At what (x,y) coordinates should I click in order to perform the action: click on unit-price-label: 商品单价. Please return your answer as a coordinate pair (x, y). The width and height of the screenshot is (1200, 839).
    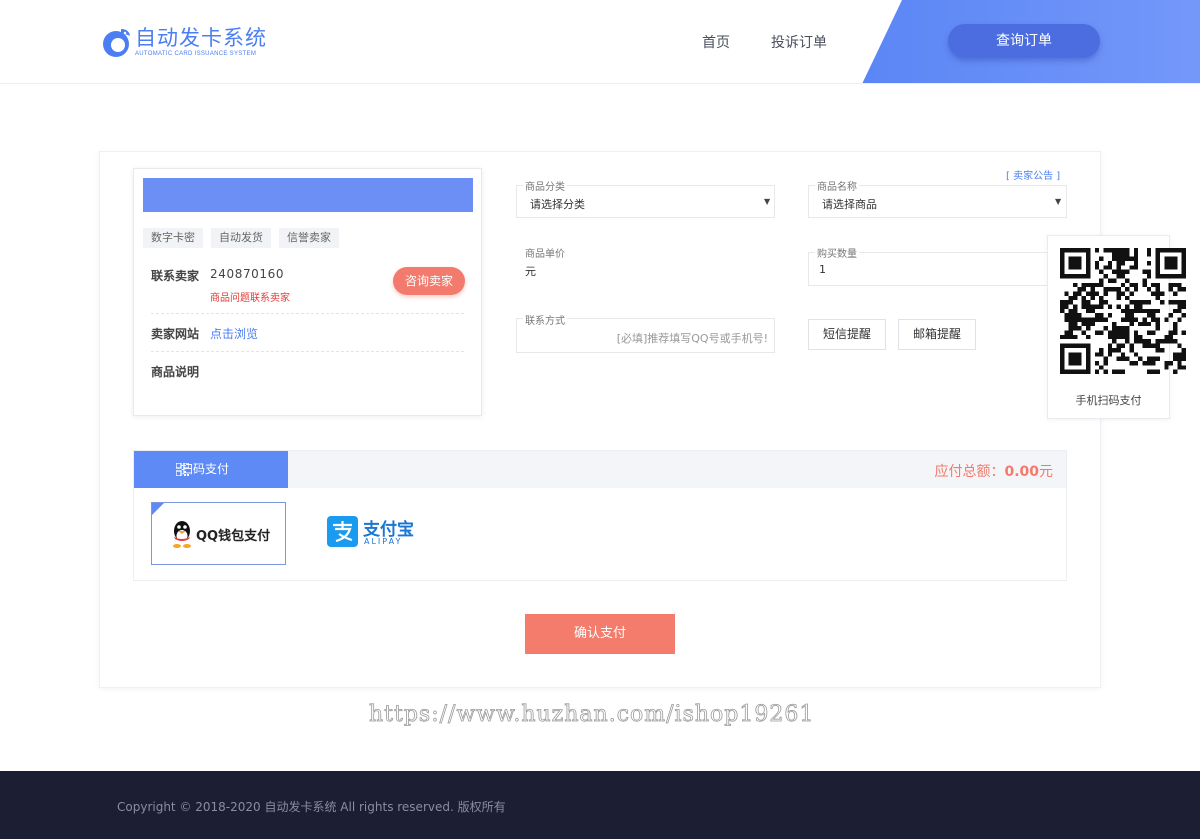
    Looking at the image, I should click on (545, 254).